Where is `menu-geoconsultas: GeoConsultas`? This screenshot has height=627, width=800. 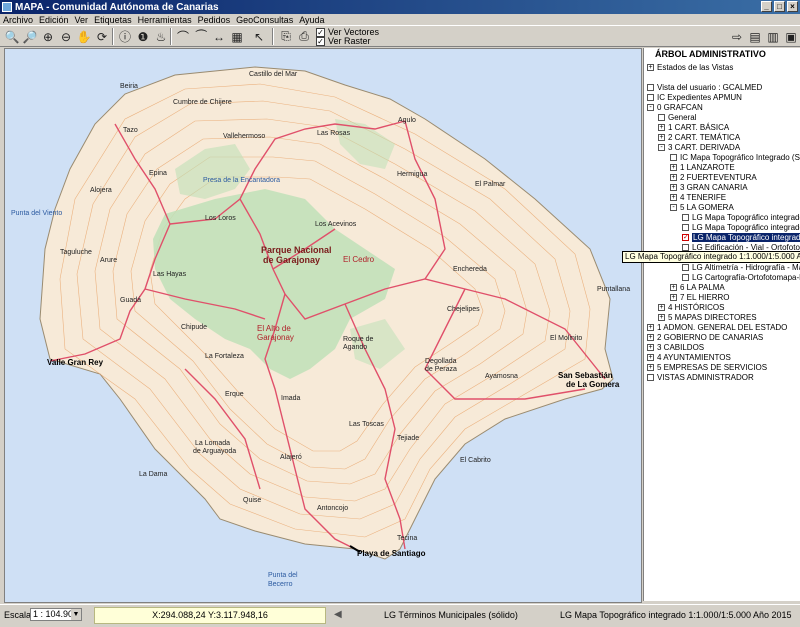 menu-geoconsultas: GeoConsultas is located at coordinates (264, 20).